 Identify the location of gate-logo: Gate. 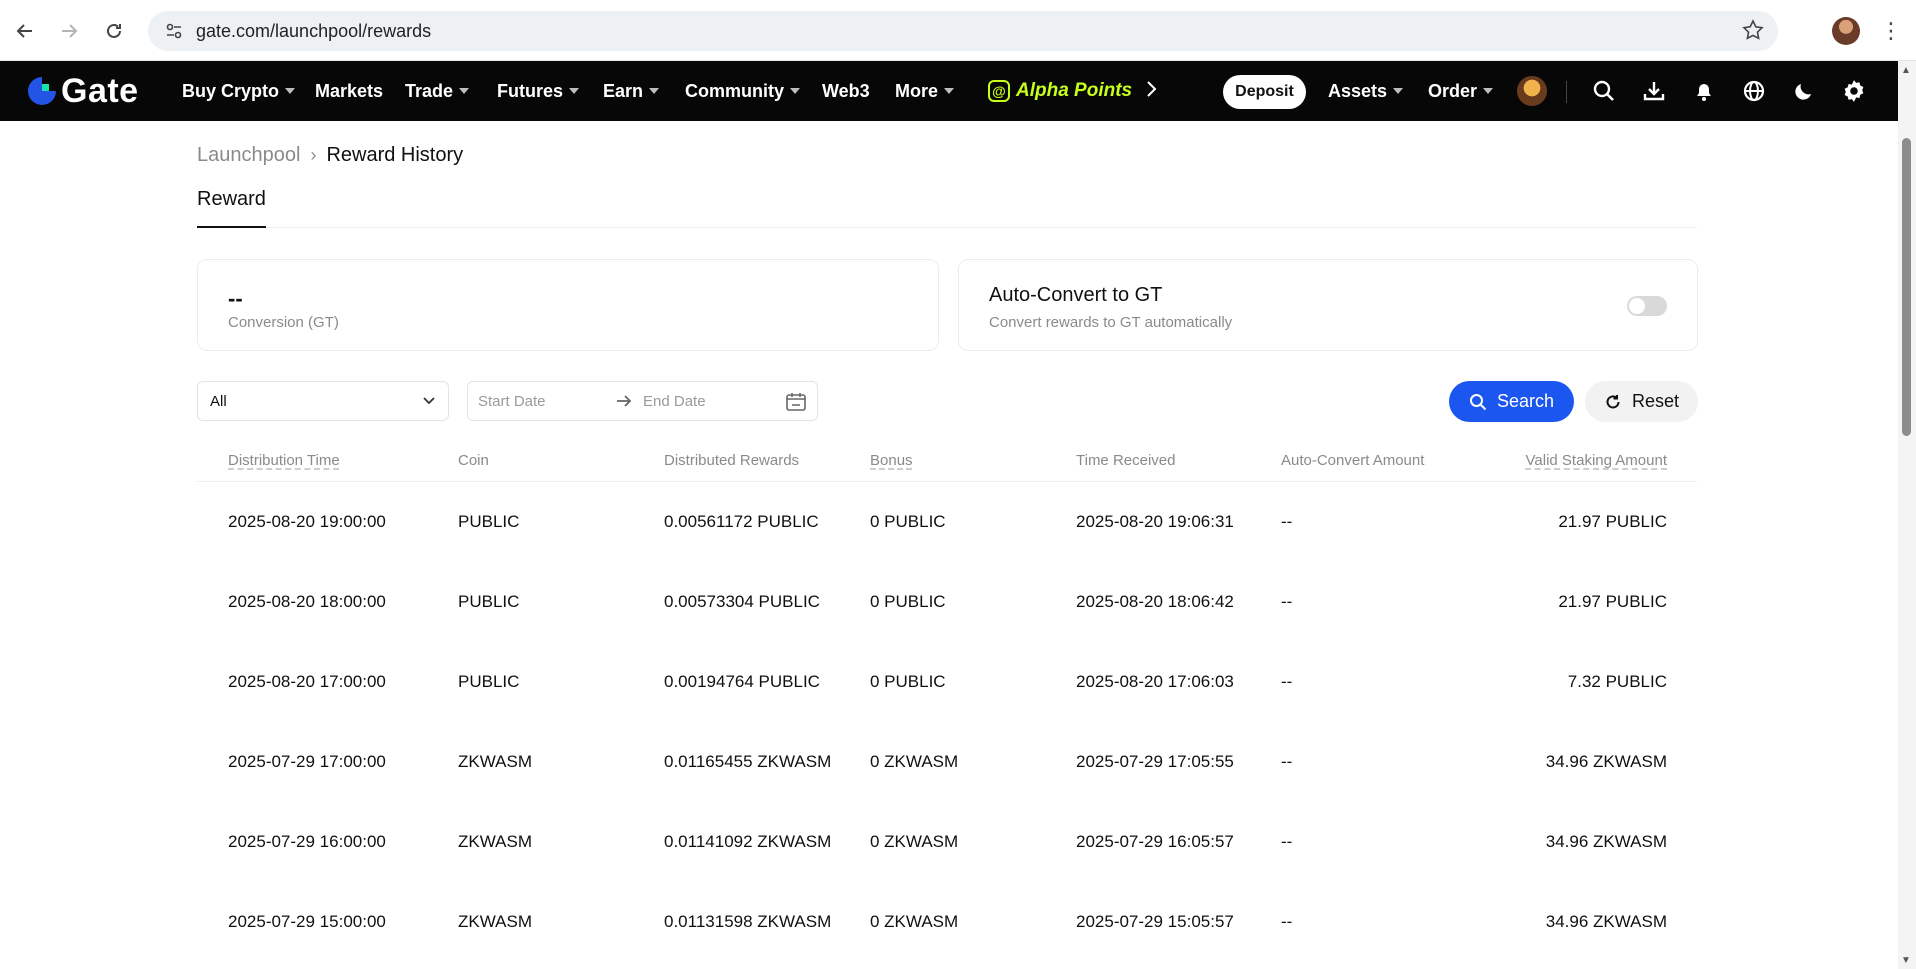
(82, 91).